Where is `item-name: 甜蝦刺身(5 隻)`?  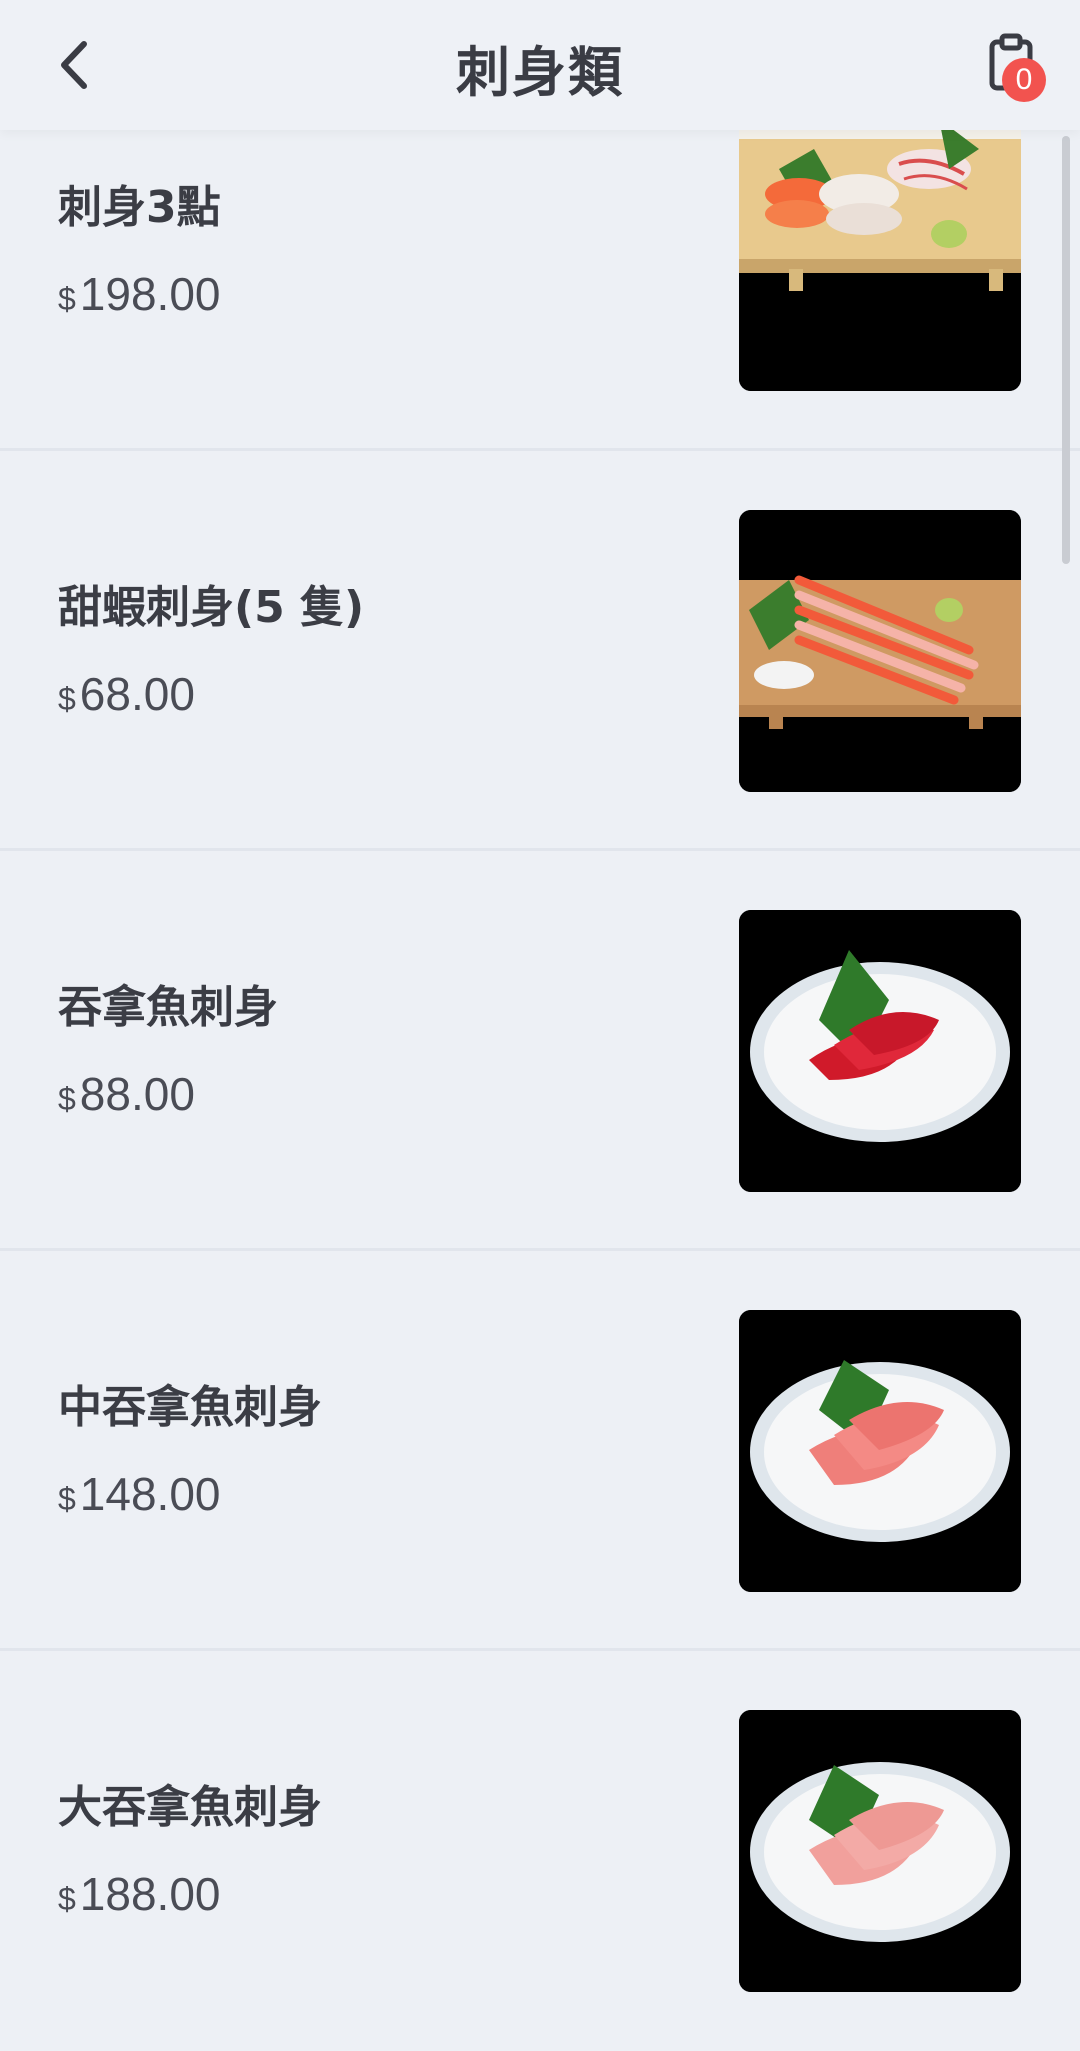 item-name: 甜蝦刺身(5 隻) is located at coordinates (211, 607).